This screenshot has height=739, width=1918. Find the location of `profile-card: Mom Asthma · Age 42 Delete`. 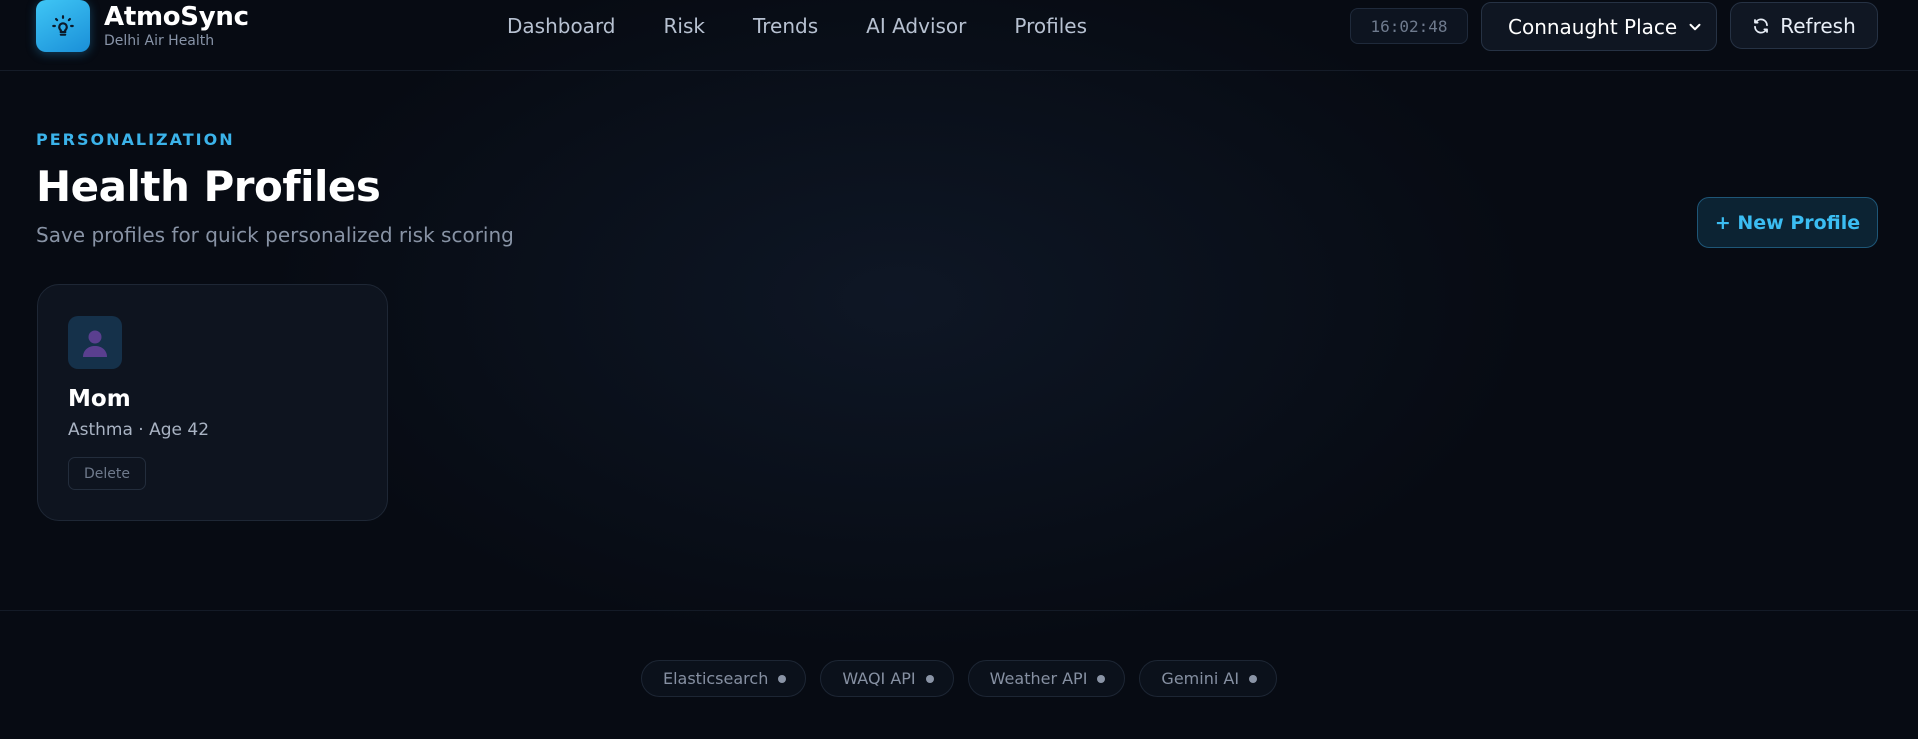

profile-card: Mom Asthma · Age 42 Delete is located at coordinates (212, 402).